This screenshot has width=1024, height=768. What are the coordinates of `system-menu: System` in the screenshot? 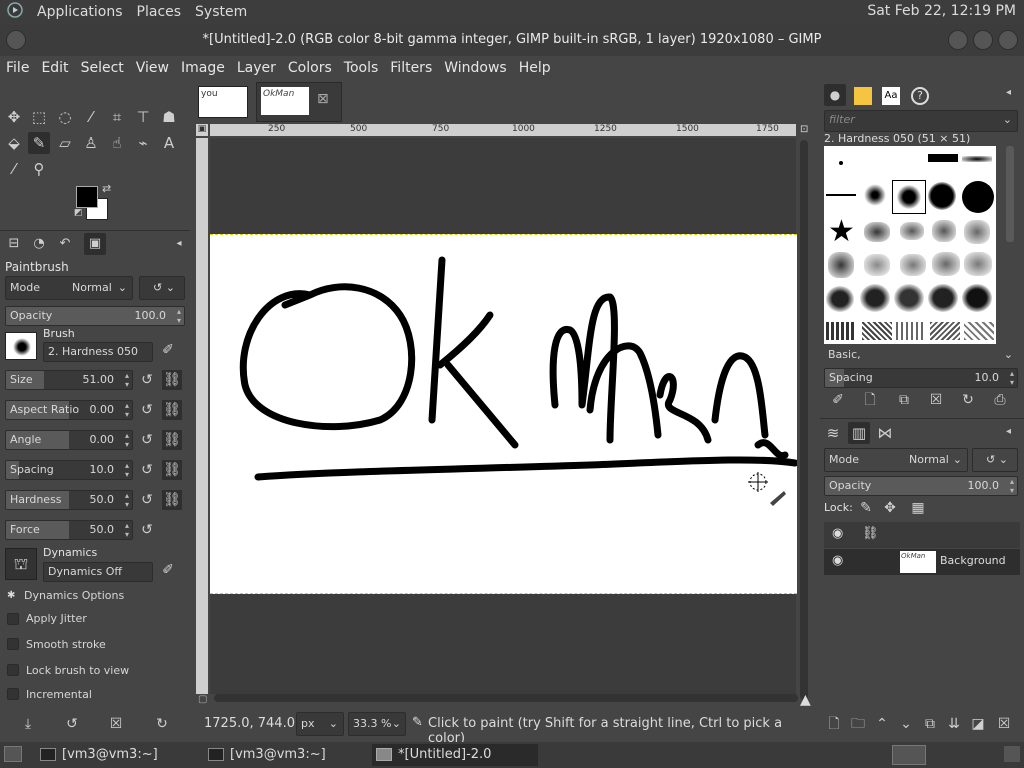 It's located at (221, 12).